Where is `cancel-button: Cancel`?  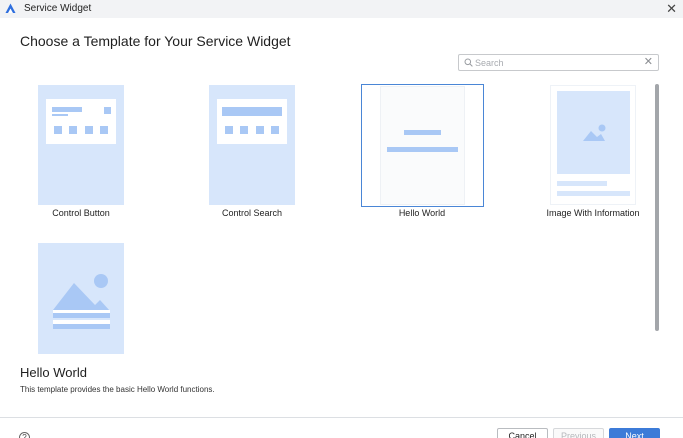
cancel-button: Cancel is located at coordinates (522, 433).